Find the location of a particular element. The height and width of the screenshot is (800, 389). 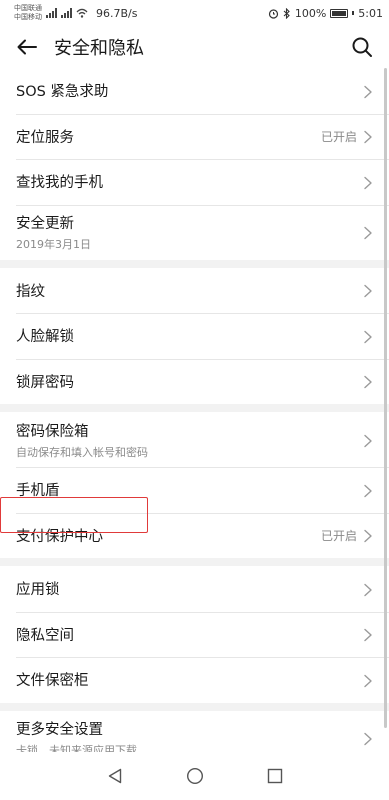

item-title: 锁屏密码 is located at coordinates (45, 382).